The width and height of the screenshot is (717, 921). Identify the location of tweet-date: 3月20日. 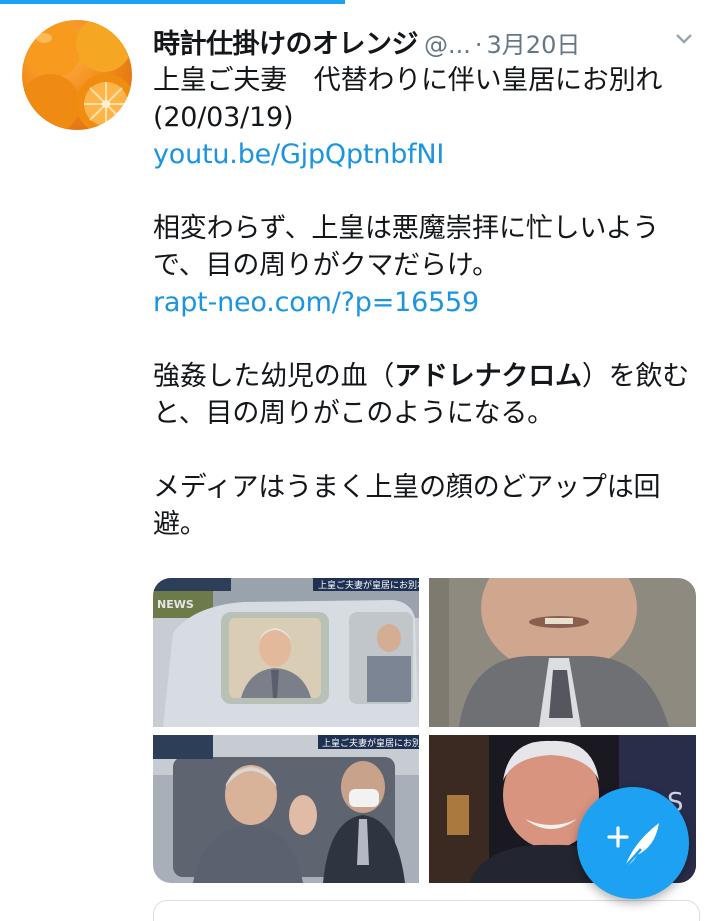
(534, 45).